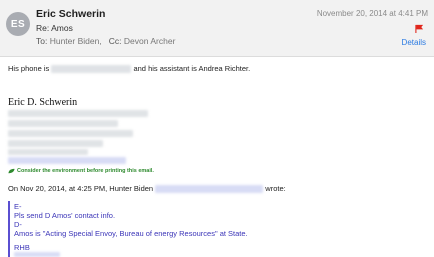 This screenshot has width=434, height=257. I want to click on leaf-icon, so click(11, 171).